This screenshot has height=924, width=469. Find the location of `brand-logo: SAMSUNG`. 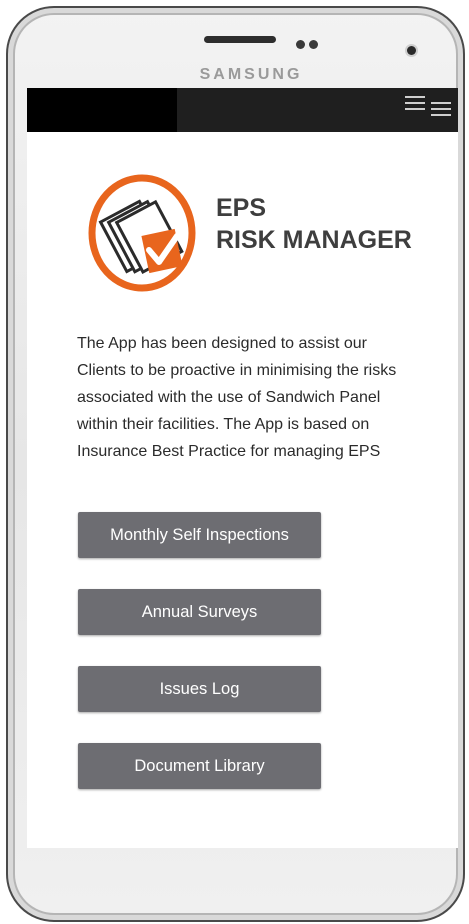

brand-logo: SAMSUNG is located at coordinates (251, 74).